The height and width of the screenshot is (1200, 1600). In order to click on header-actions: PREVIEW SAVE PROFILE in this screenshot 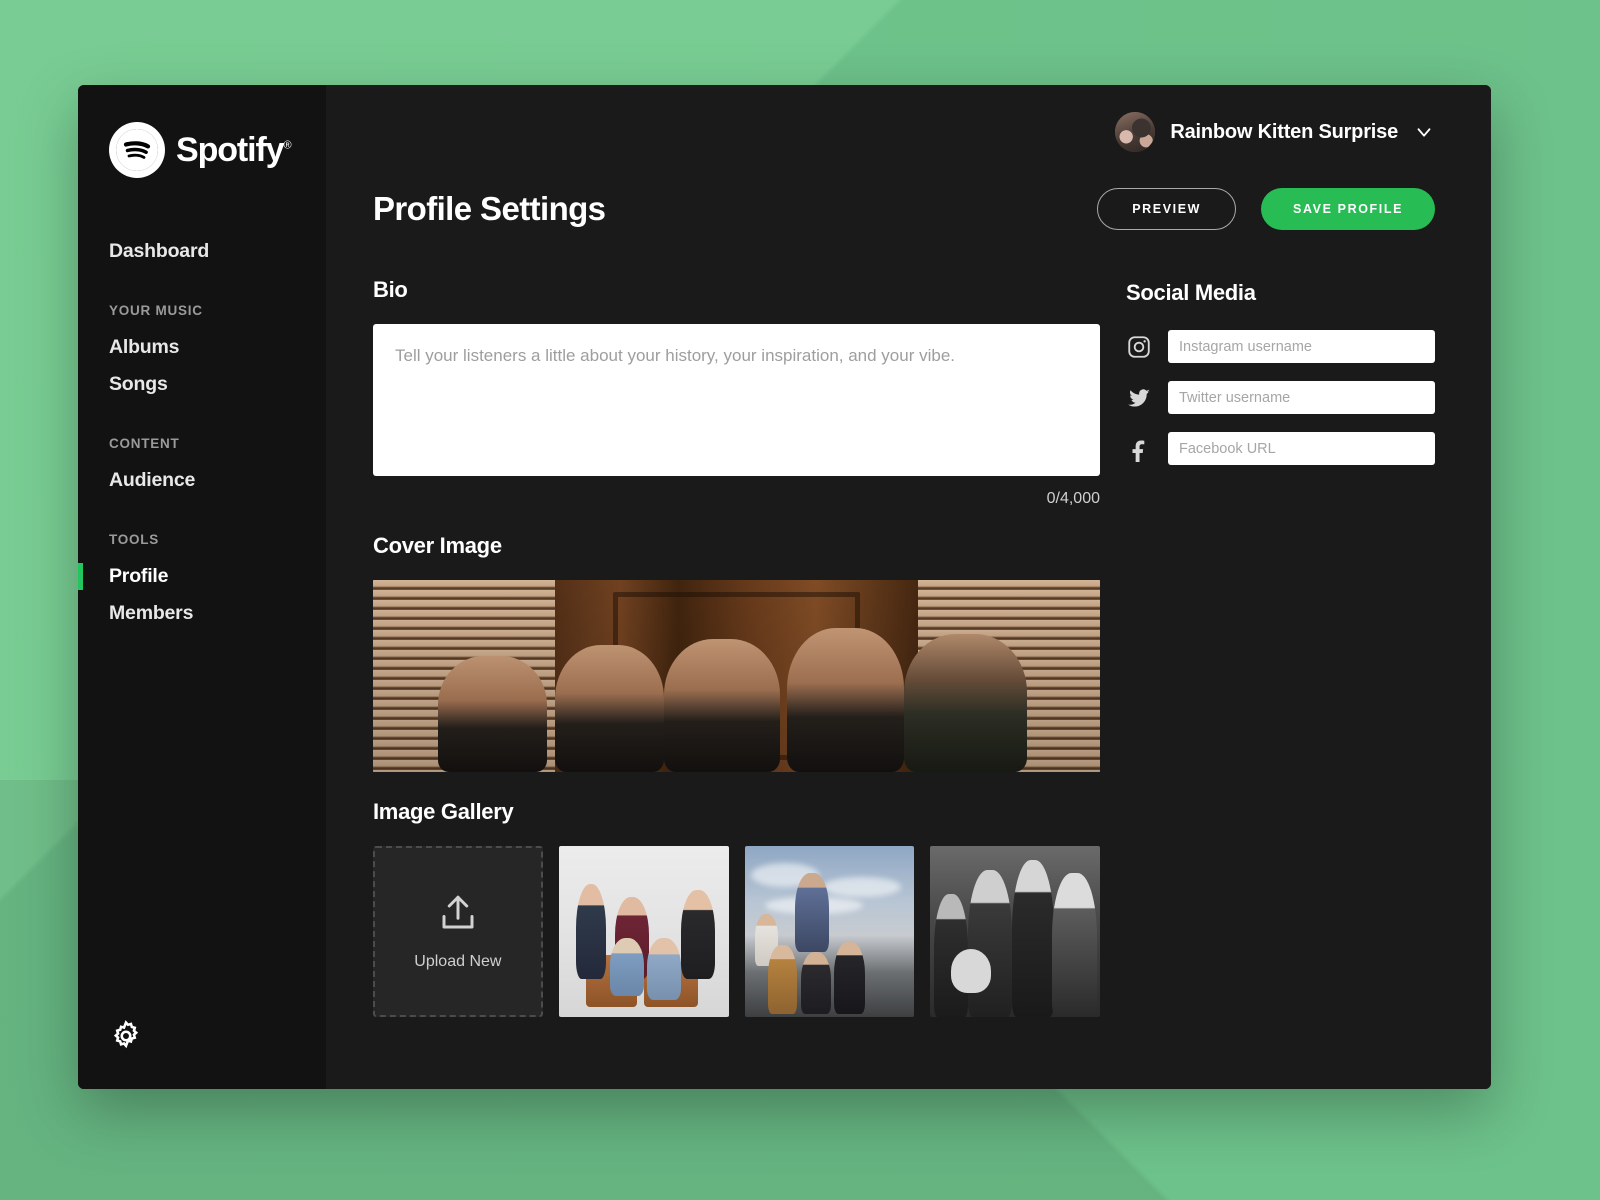, I will do `click(1266, 209)`.